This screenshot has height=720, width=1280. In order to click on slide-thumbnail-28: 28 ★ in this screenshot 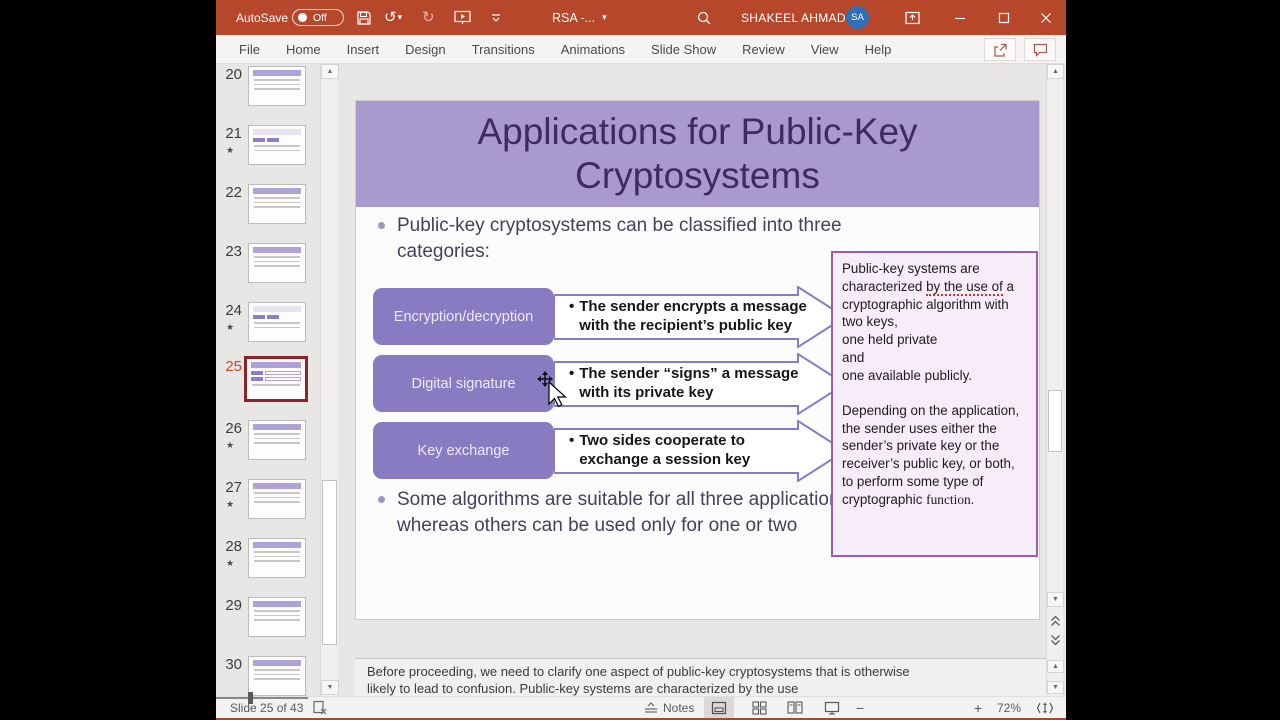, I will do `click(268, 564)`.